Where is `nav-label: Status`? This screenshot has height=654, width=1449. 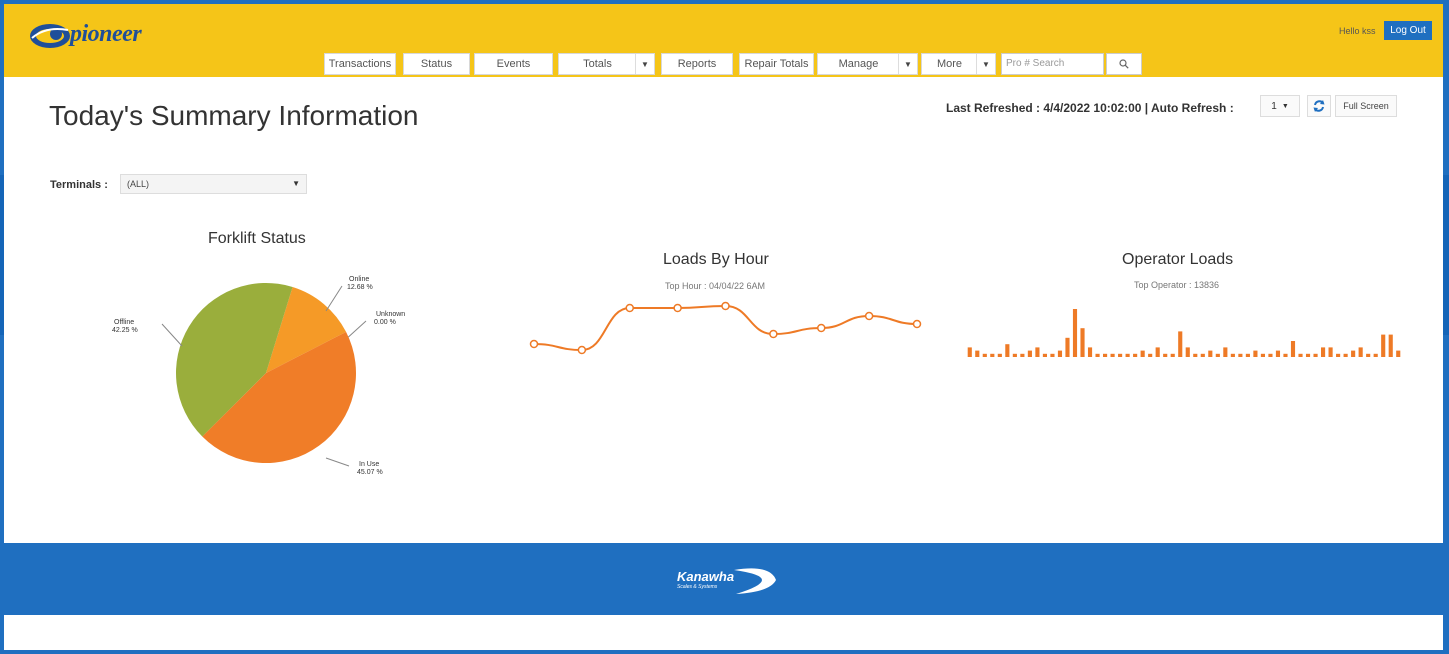 nav-label: Status is located at coordinates (436, 64).